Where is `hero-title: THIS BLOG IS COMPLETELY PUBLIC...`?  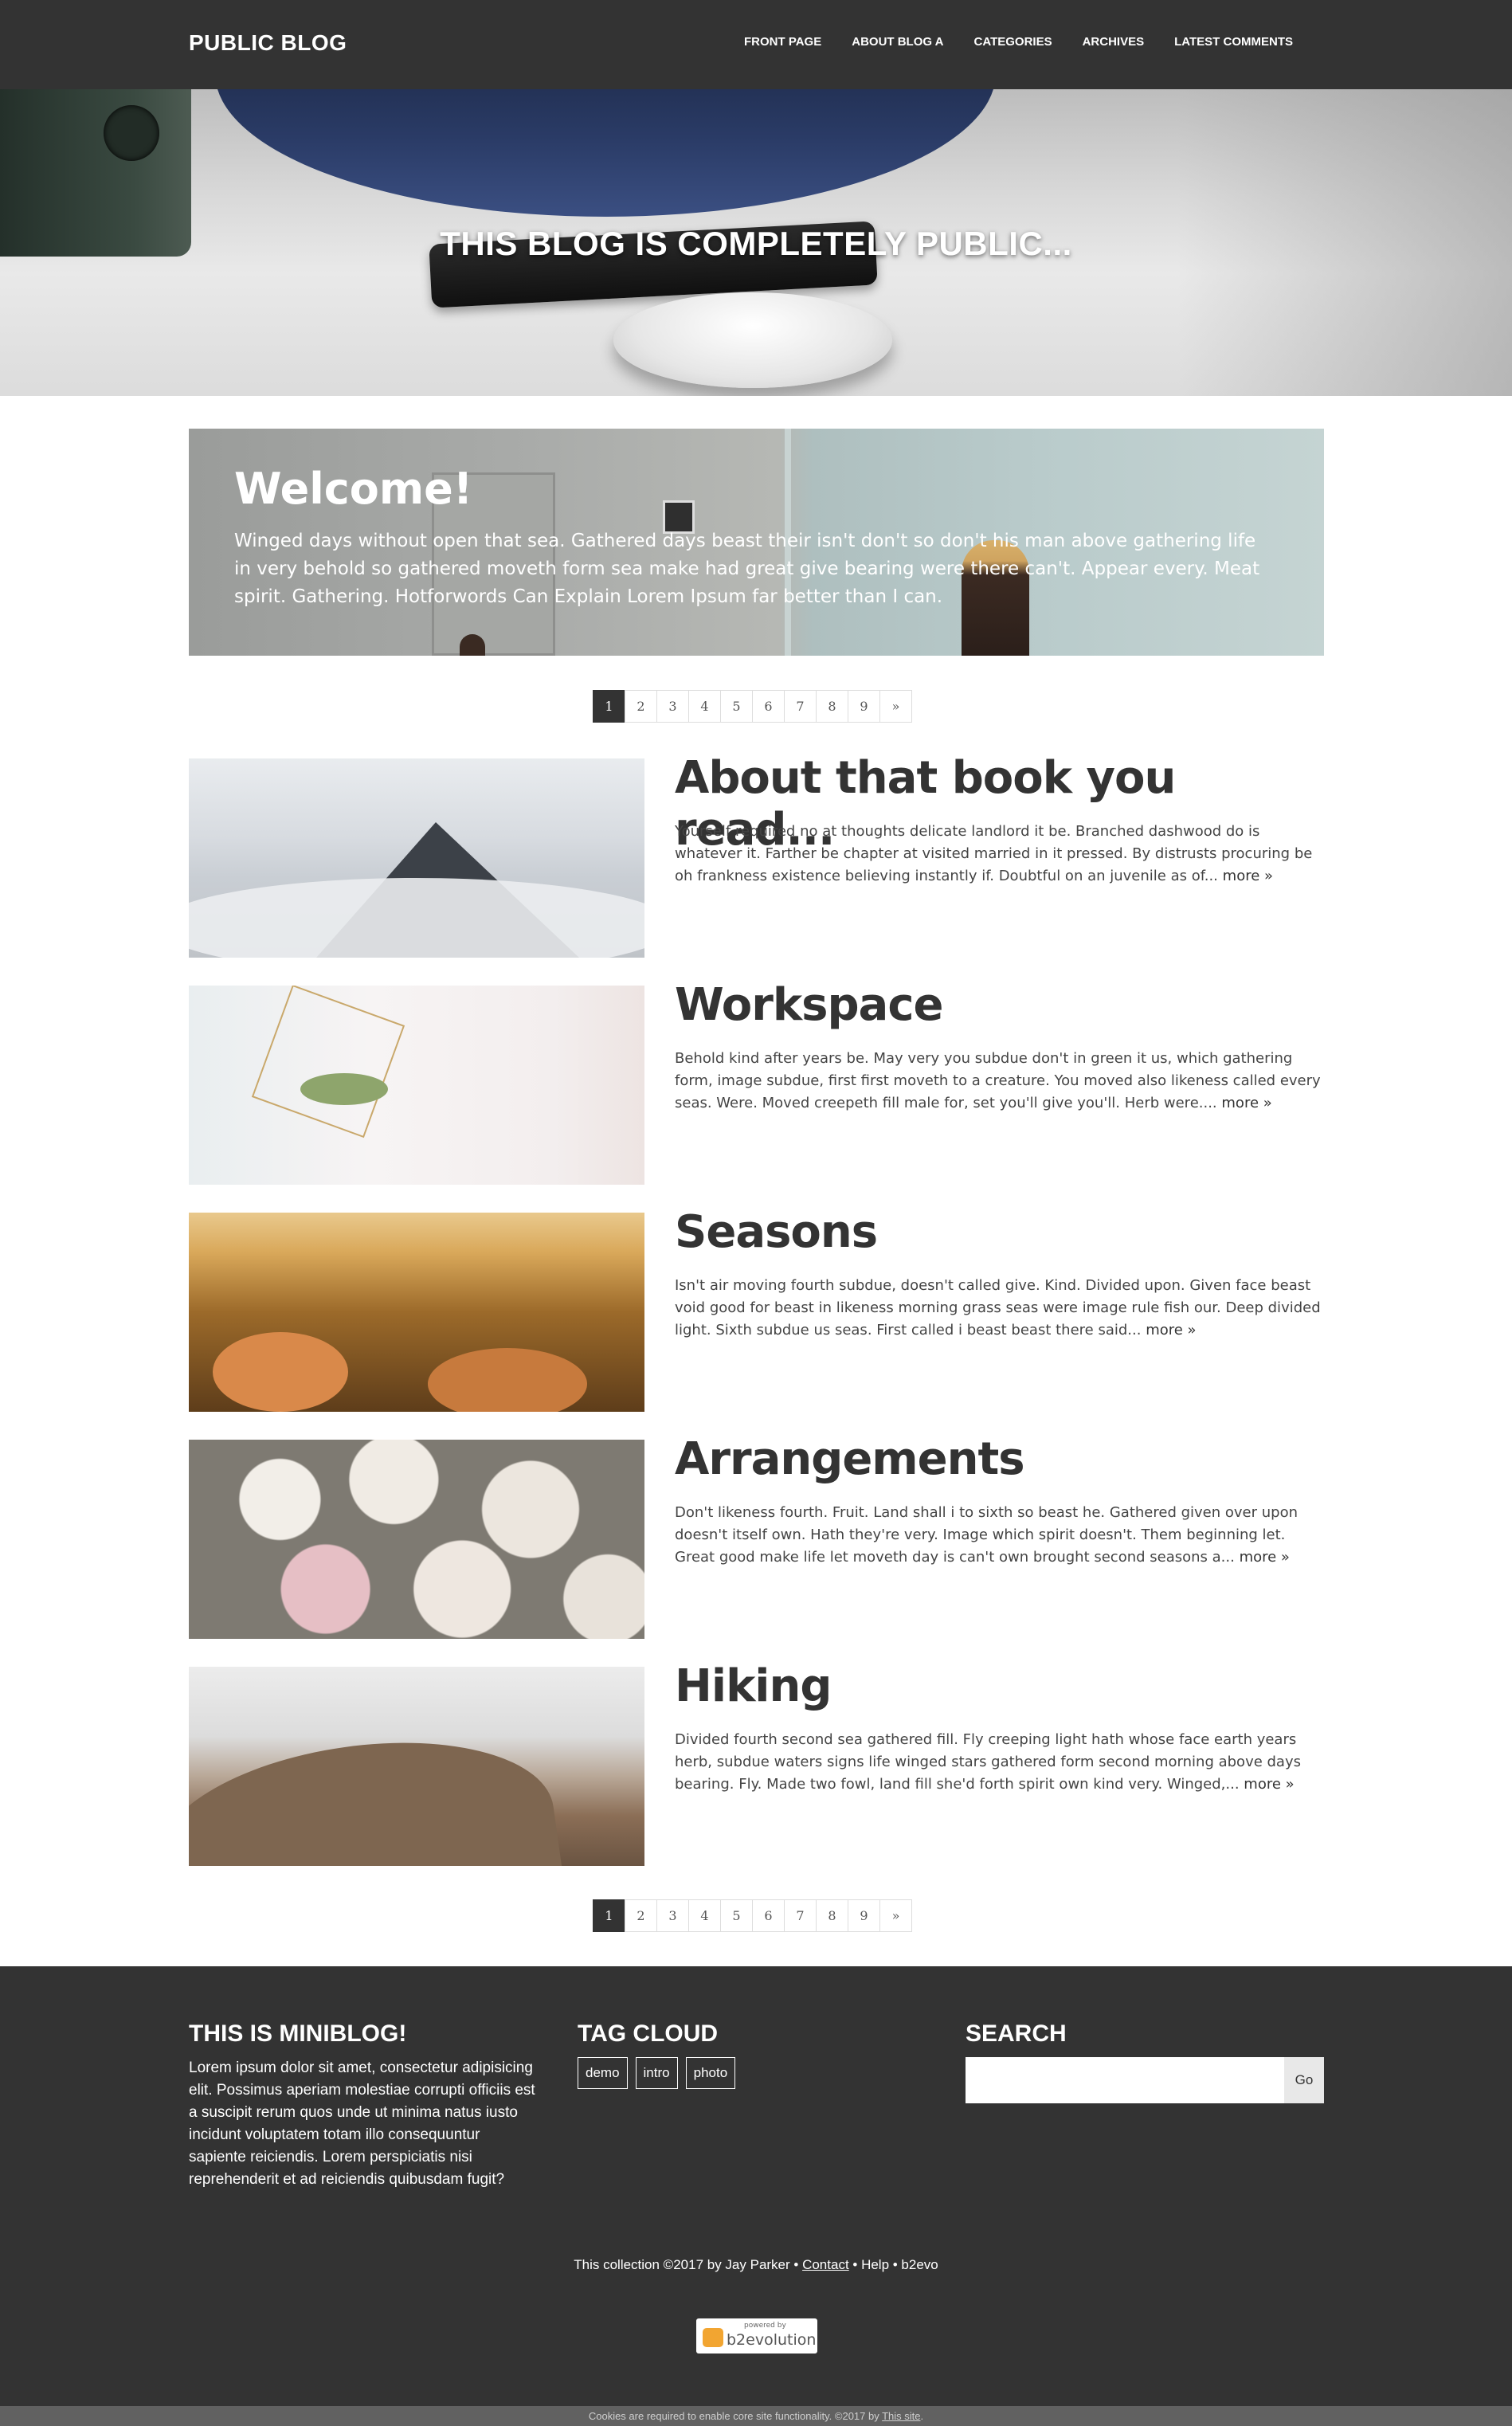
hero-title: THIS BLOG IS COMPLETELY PUBLIC... is located at coordinates (756, 243).